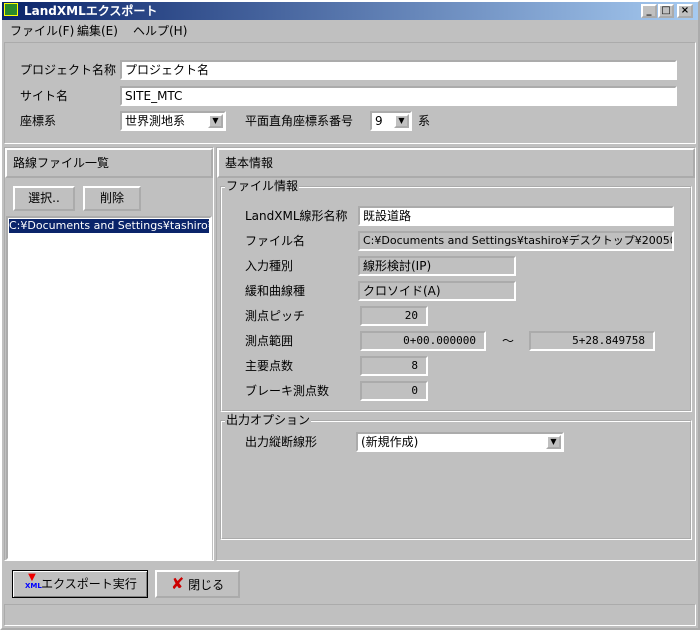  I want to click on profile-label: 出力縦断線形, so click(281, 442).